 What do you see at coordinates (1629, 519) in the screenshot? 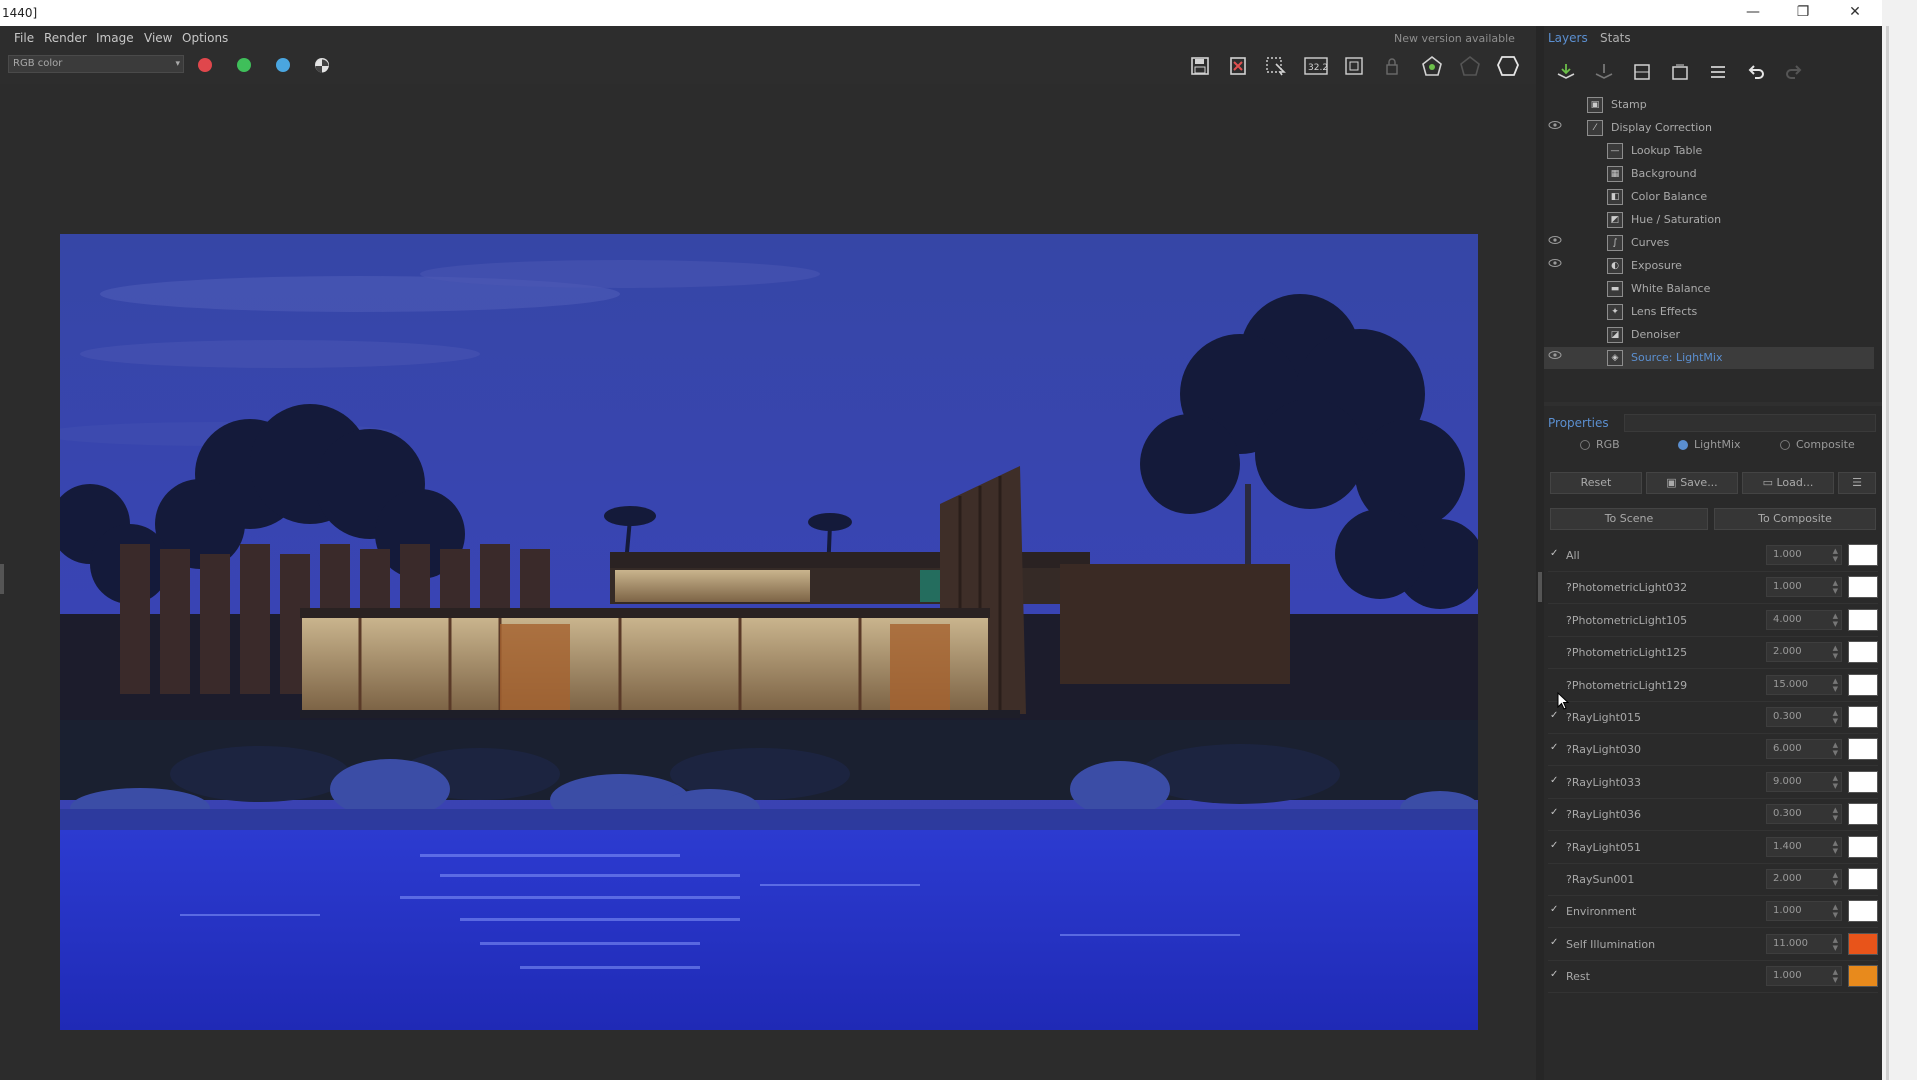
I see `to-scene-button: To Scene` at bounding box center [1629, 519].